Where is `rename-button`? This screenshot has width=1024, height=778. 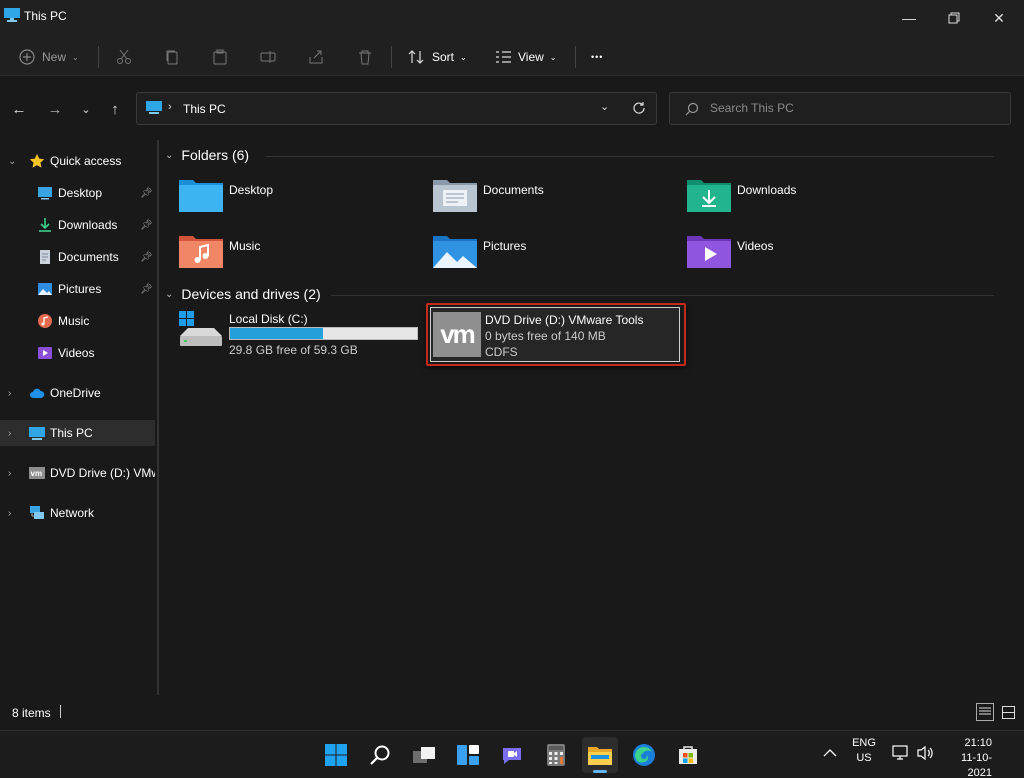
rename-button is located at coordinates (268, 57).